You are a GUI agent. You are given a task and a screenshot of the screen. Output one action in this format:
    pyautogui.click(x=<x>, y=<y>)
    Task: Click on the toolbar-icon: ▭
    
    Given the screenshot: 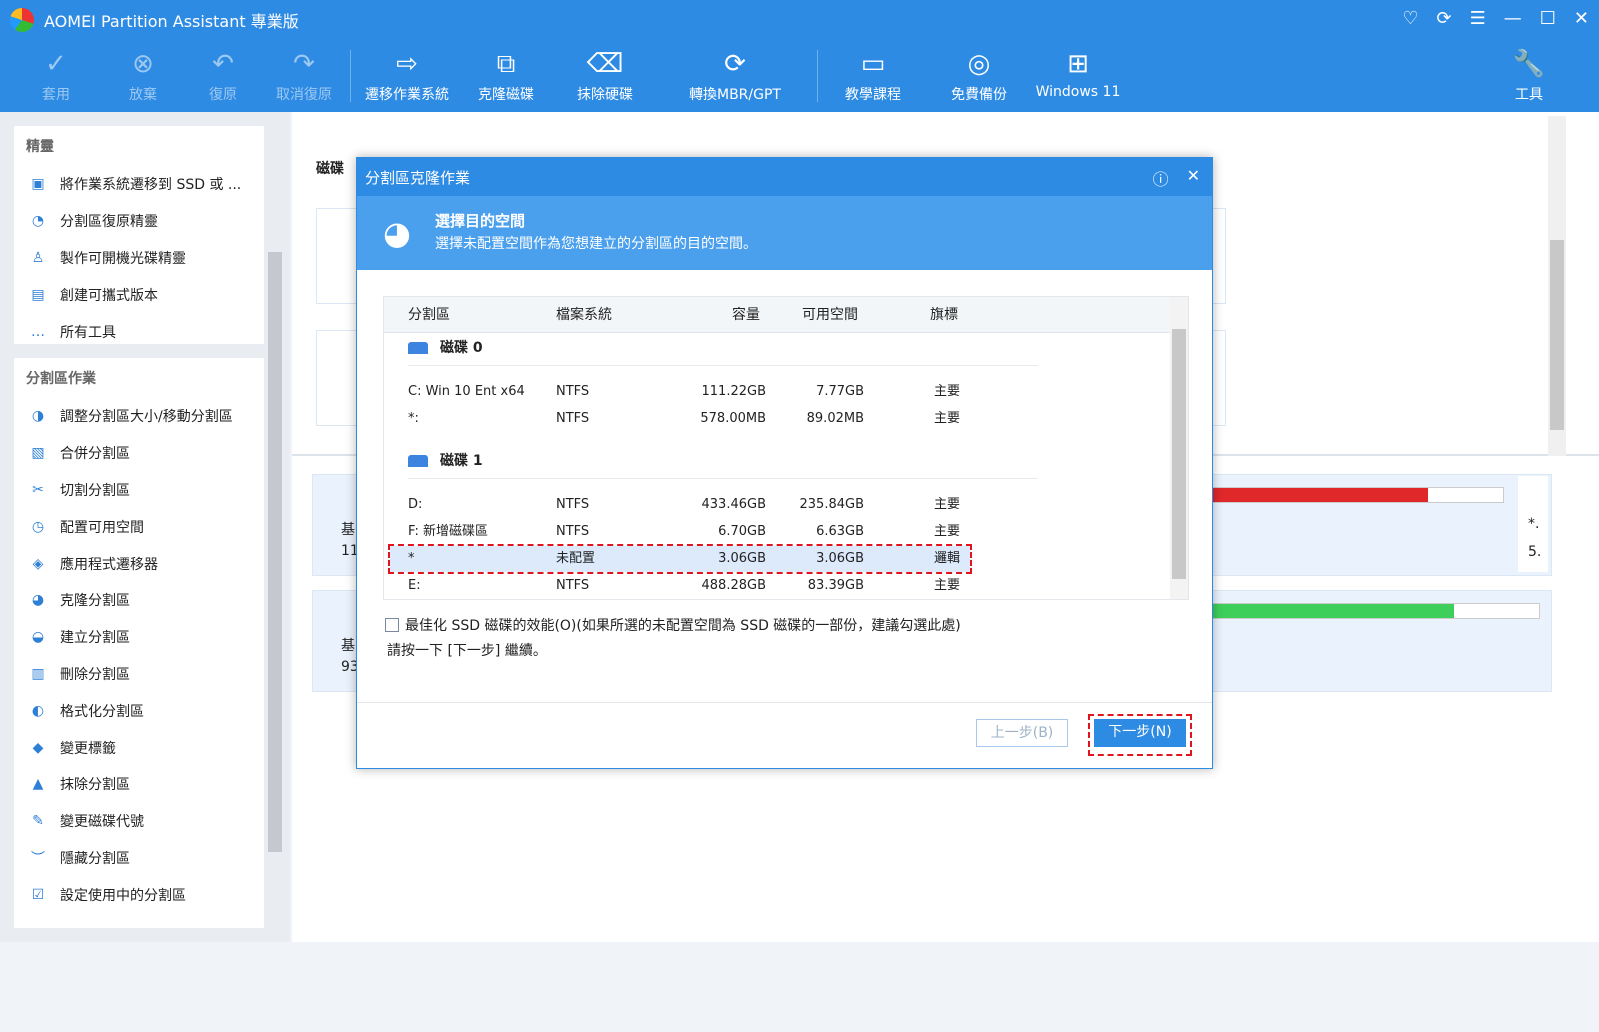 What is the action you would take?
    pyautogui.click(x=873, y=64)
    